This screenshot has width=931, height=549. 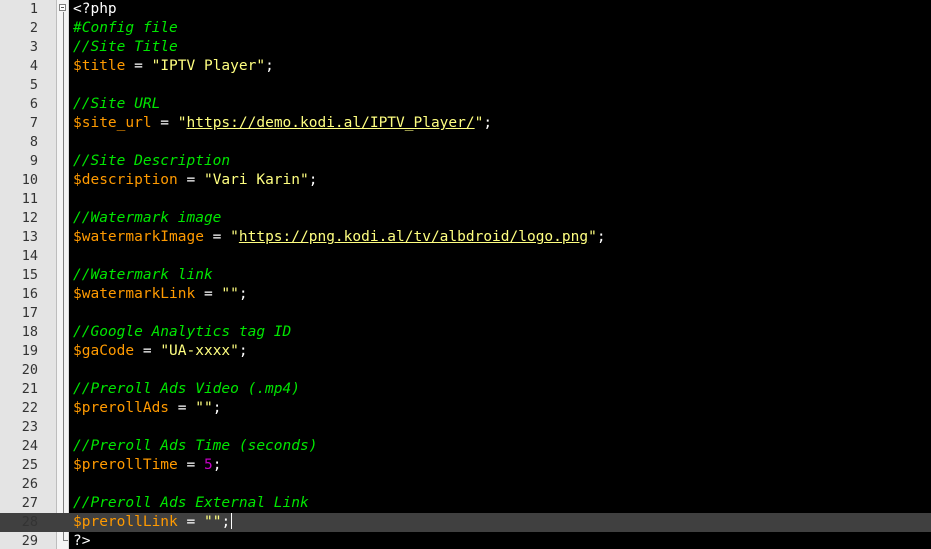 I want to click on line-number: 16, so click(x=29, y=294).